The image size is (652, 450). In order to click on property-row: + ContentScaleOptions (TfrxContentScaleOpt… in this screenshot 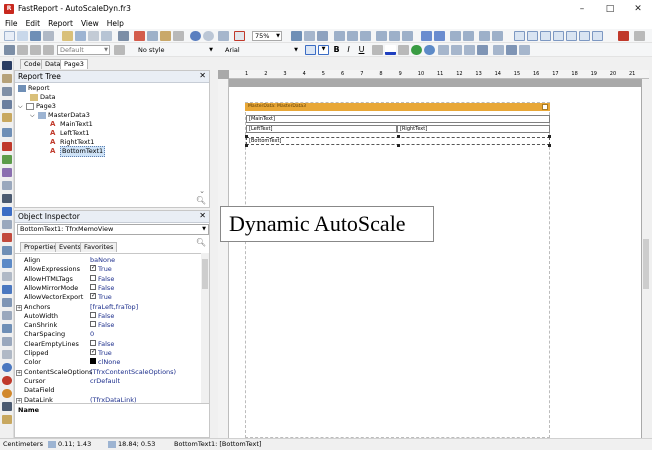, I will do `click(108, 372)`.